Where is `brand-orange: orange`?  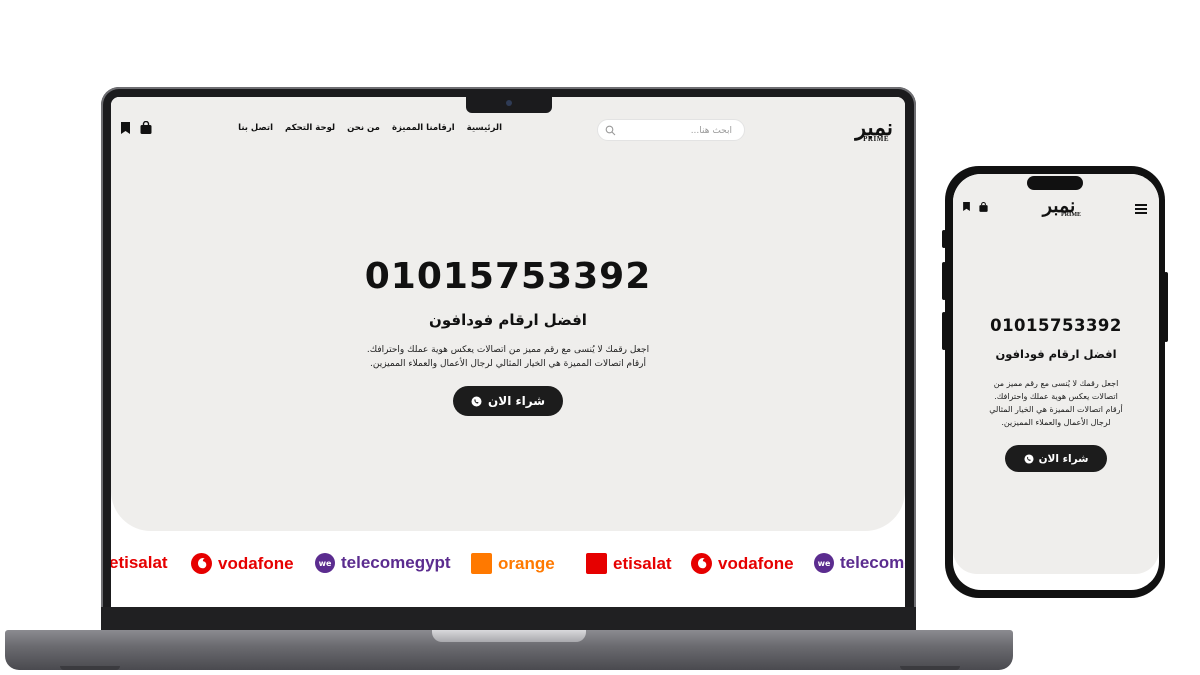
brand-orange: orange is located at coordinates (513, 563).